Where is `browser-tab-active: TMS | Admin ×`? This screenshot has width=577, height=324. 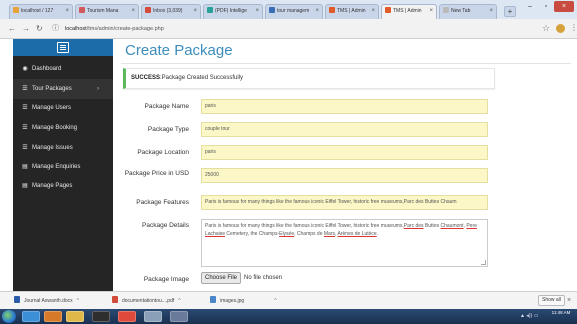
browser-tab-active: TMS | Admin × is located at coordinates (409, 11).